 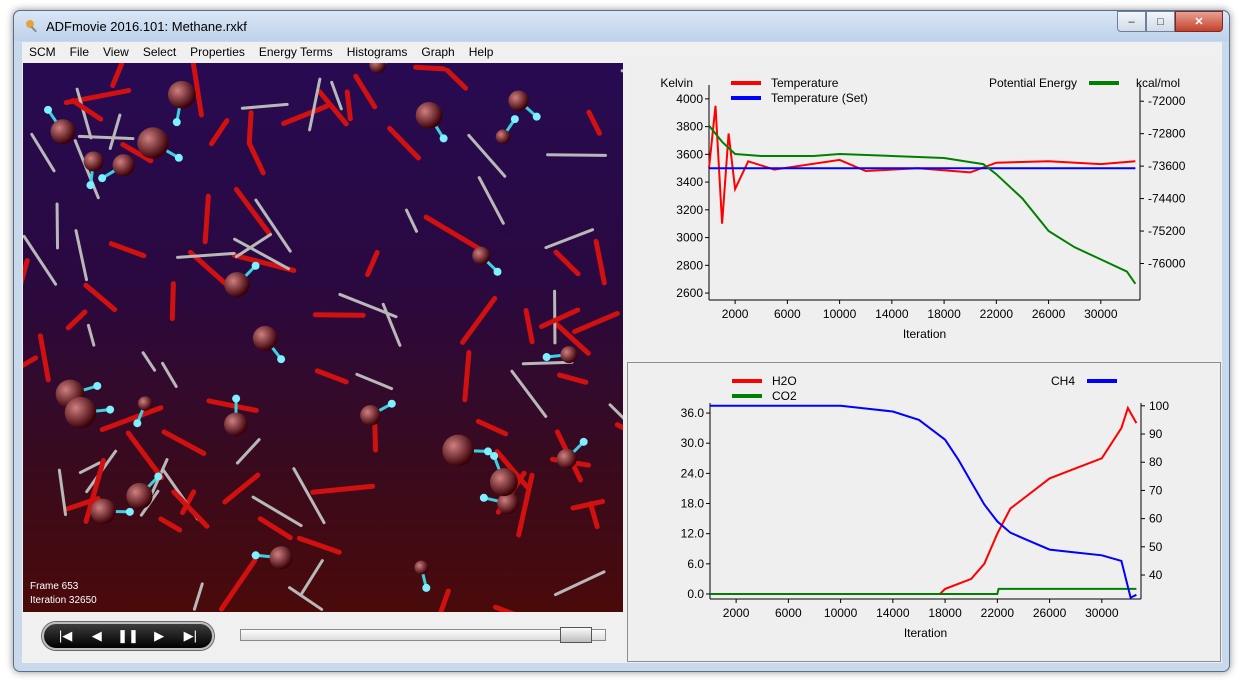 I want to click on y-tick-label: 6.0, so click(x=695, y=564).